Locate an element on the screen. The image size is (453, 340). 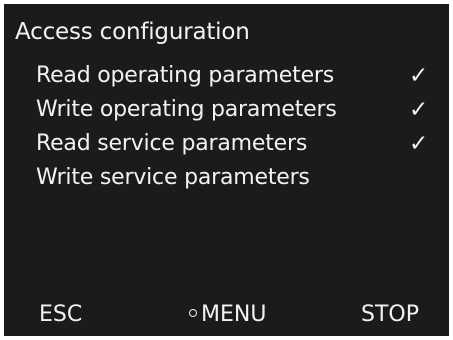
menu-softkey: MENU is located at coordinates (227, 315).